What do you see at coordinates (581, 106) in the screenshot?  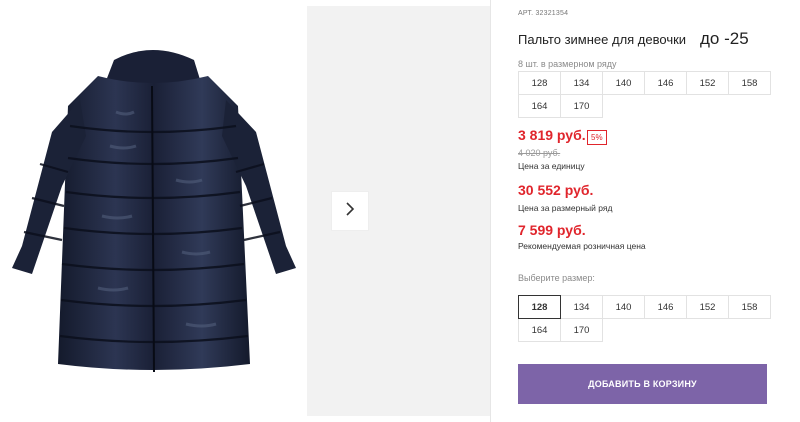 I see `pack-size-cell: 170` at bounding box center [581, 106].